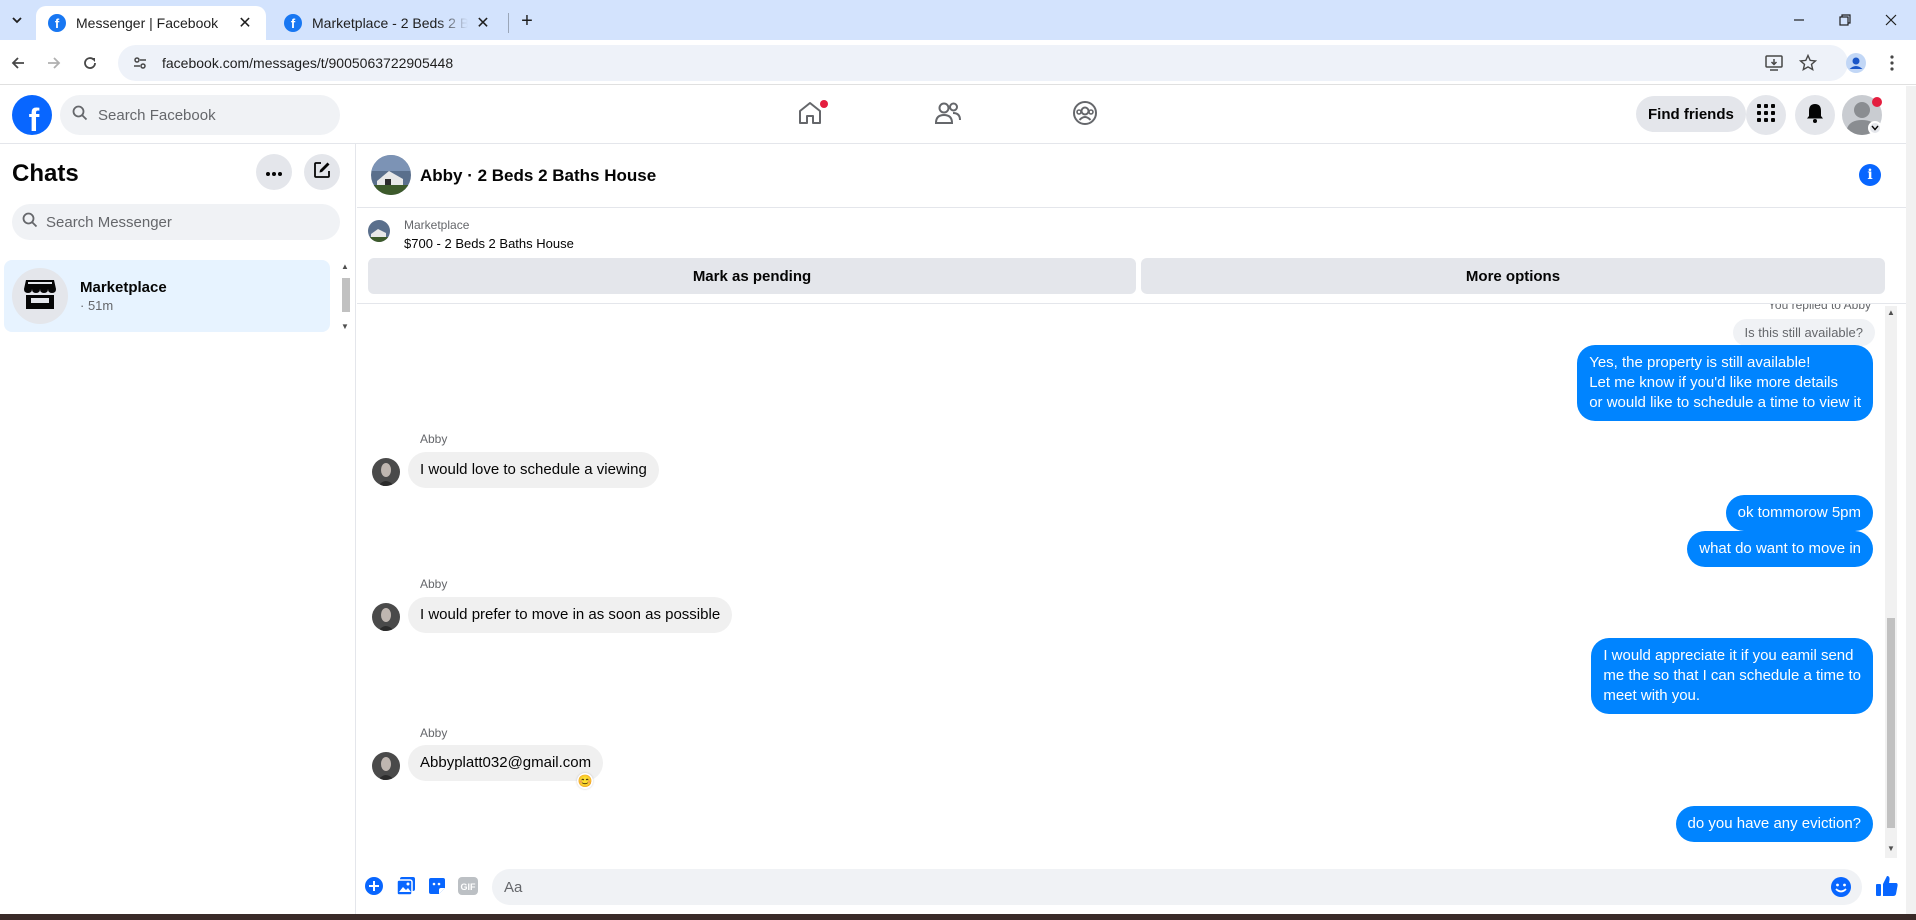  What do you see at coordinates (379, 231) in the screenshot?
I see `listing-thumbnail` at bounding box center [379, 231].